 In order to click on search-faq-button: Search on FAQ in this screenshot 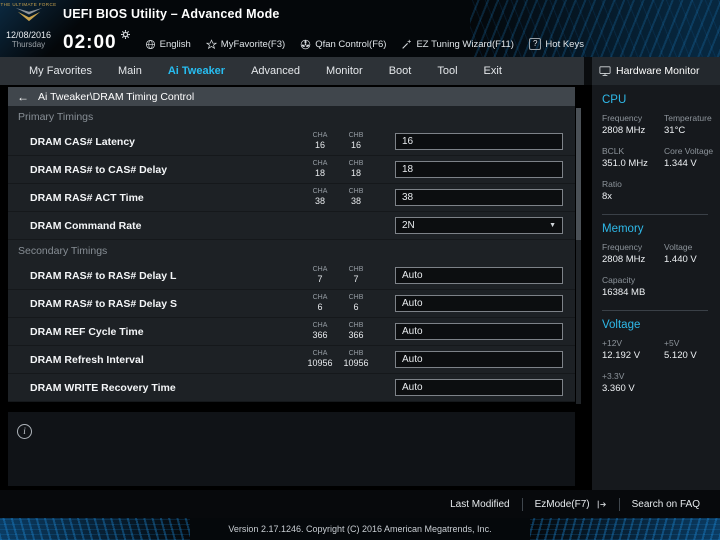, I will do `click(666, 504)`.